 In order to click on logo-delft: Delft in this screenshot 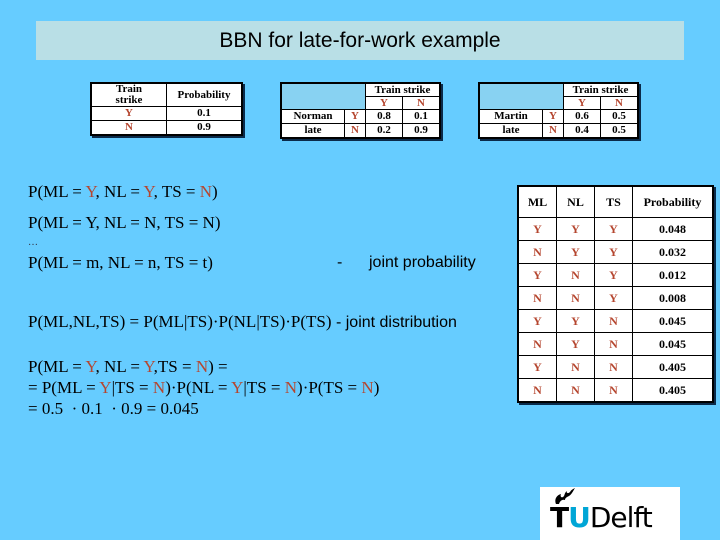, I will do `click(621, 517)`.